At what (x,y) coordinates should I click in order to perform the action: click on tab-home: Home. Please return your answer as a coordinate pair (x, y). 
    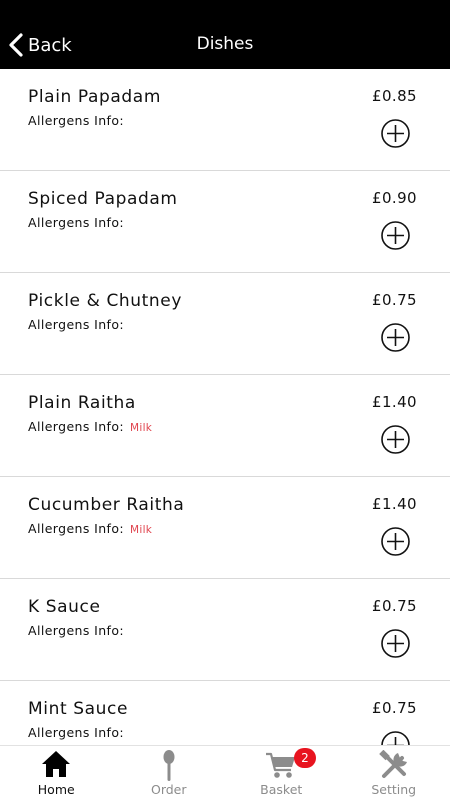
    Looking at the image, I should click on (56, 773).